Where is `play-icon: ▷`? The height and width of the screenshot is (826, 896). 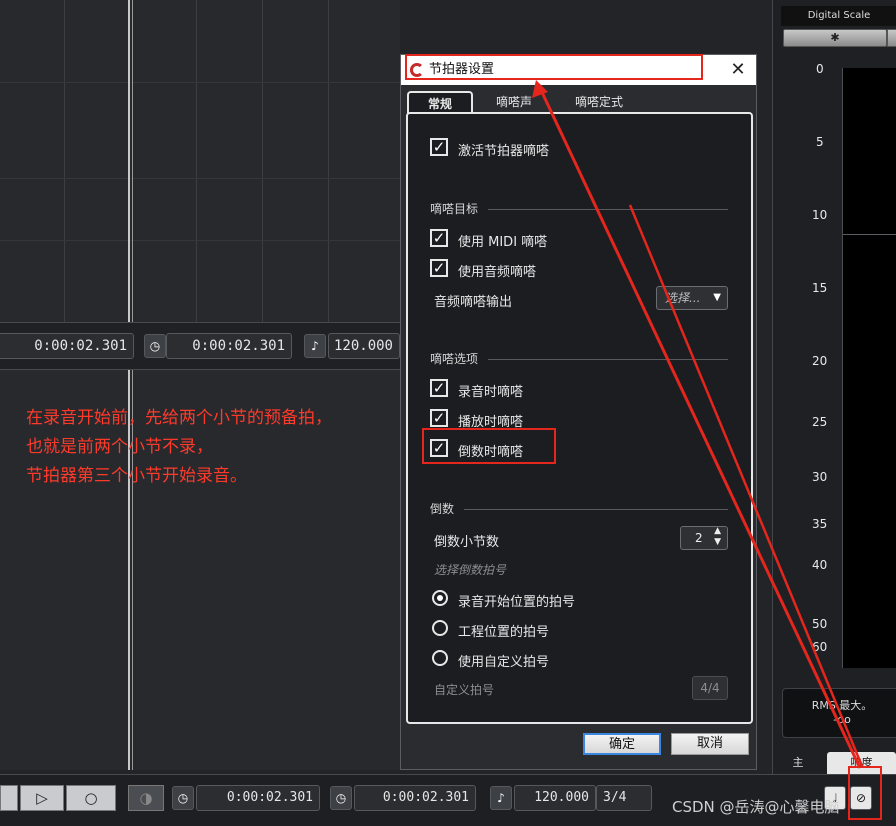 play-icon: ▷ is located at coordinates (42, 798).